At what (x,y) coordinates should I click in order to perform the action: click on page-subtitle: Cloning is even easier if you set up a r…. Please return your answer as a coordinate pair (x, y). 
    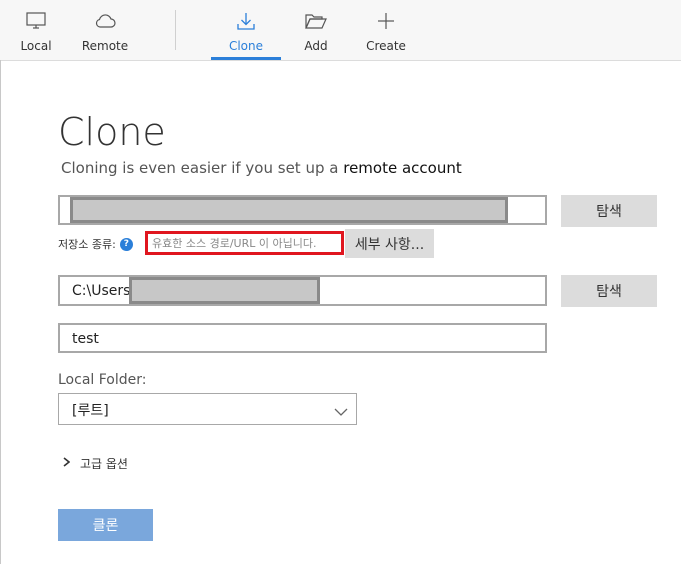
    Looking at the image, I should click on (261, 168).